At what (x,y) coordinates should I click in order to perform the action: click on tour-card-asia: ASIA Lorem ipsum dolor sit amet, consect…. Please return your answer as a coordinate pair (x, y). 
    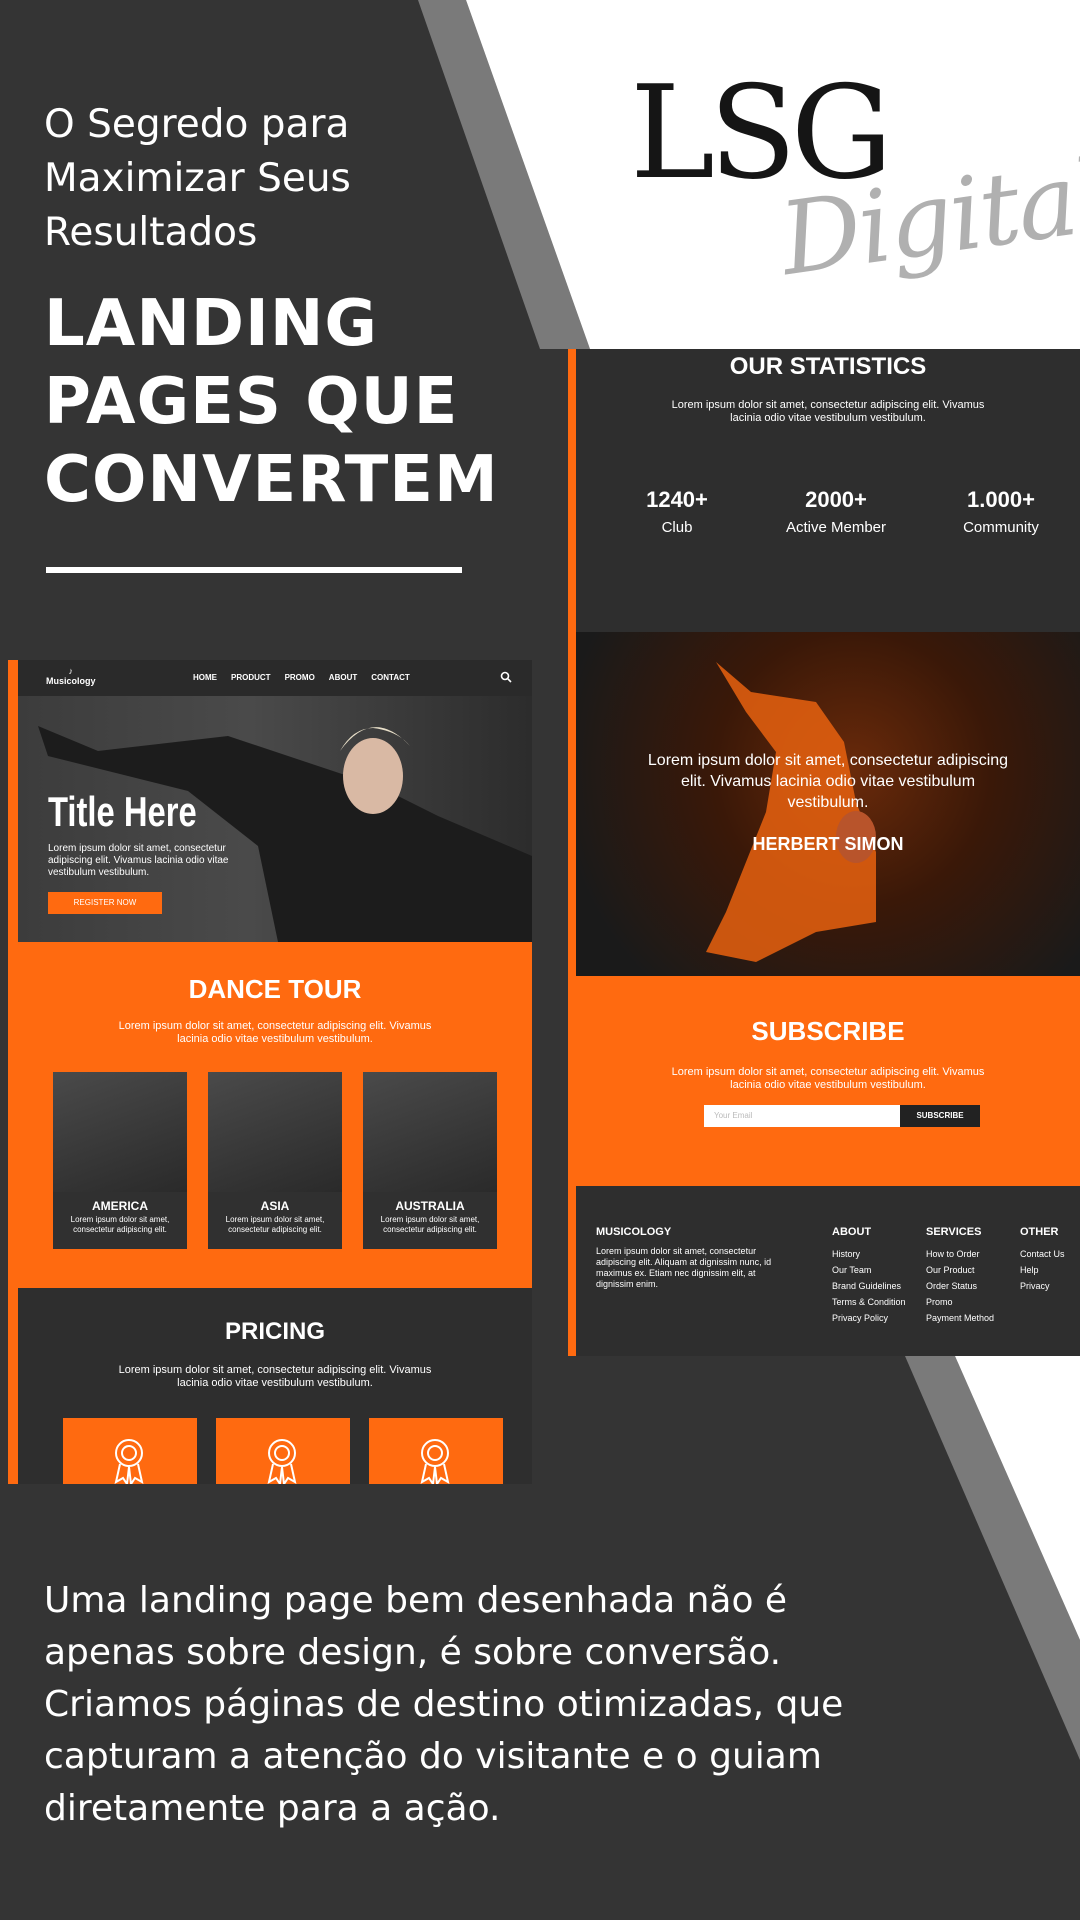
    Looking at the image, I should click on (275, 1160).